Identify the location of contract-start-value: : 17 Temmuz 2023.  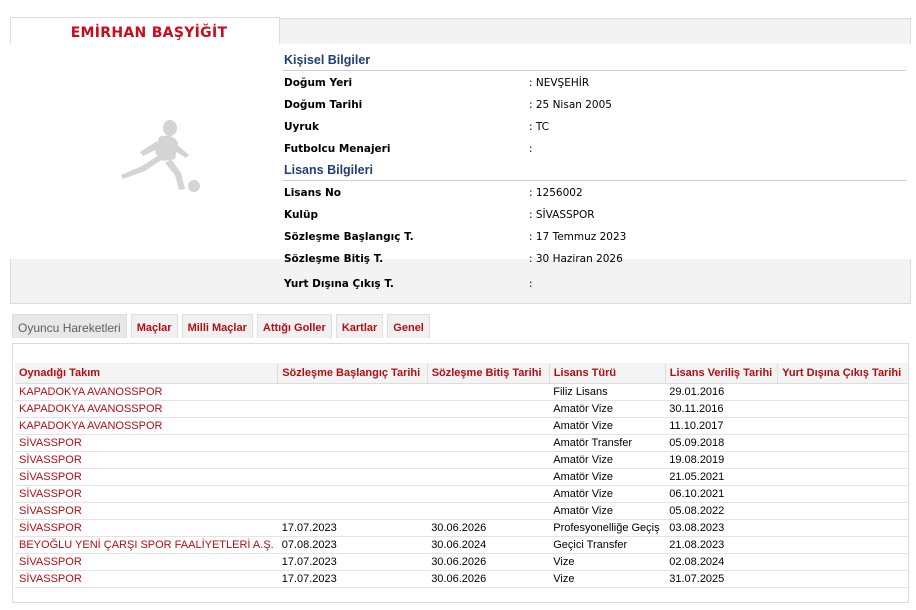
(578, 237).